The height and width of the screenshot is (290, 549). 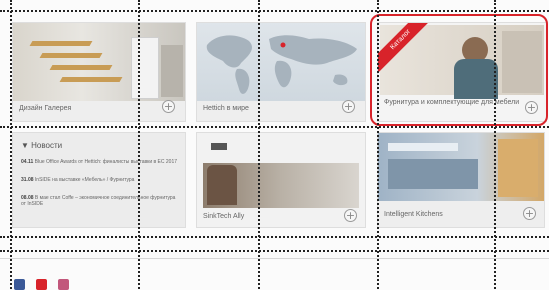 What do you see at coordinates (281, 185) in the screenshot?
I see `sinktech-image` at bounding box center [281, 185].